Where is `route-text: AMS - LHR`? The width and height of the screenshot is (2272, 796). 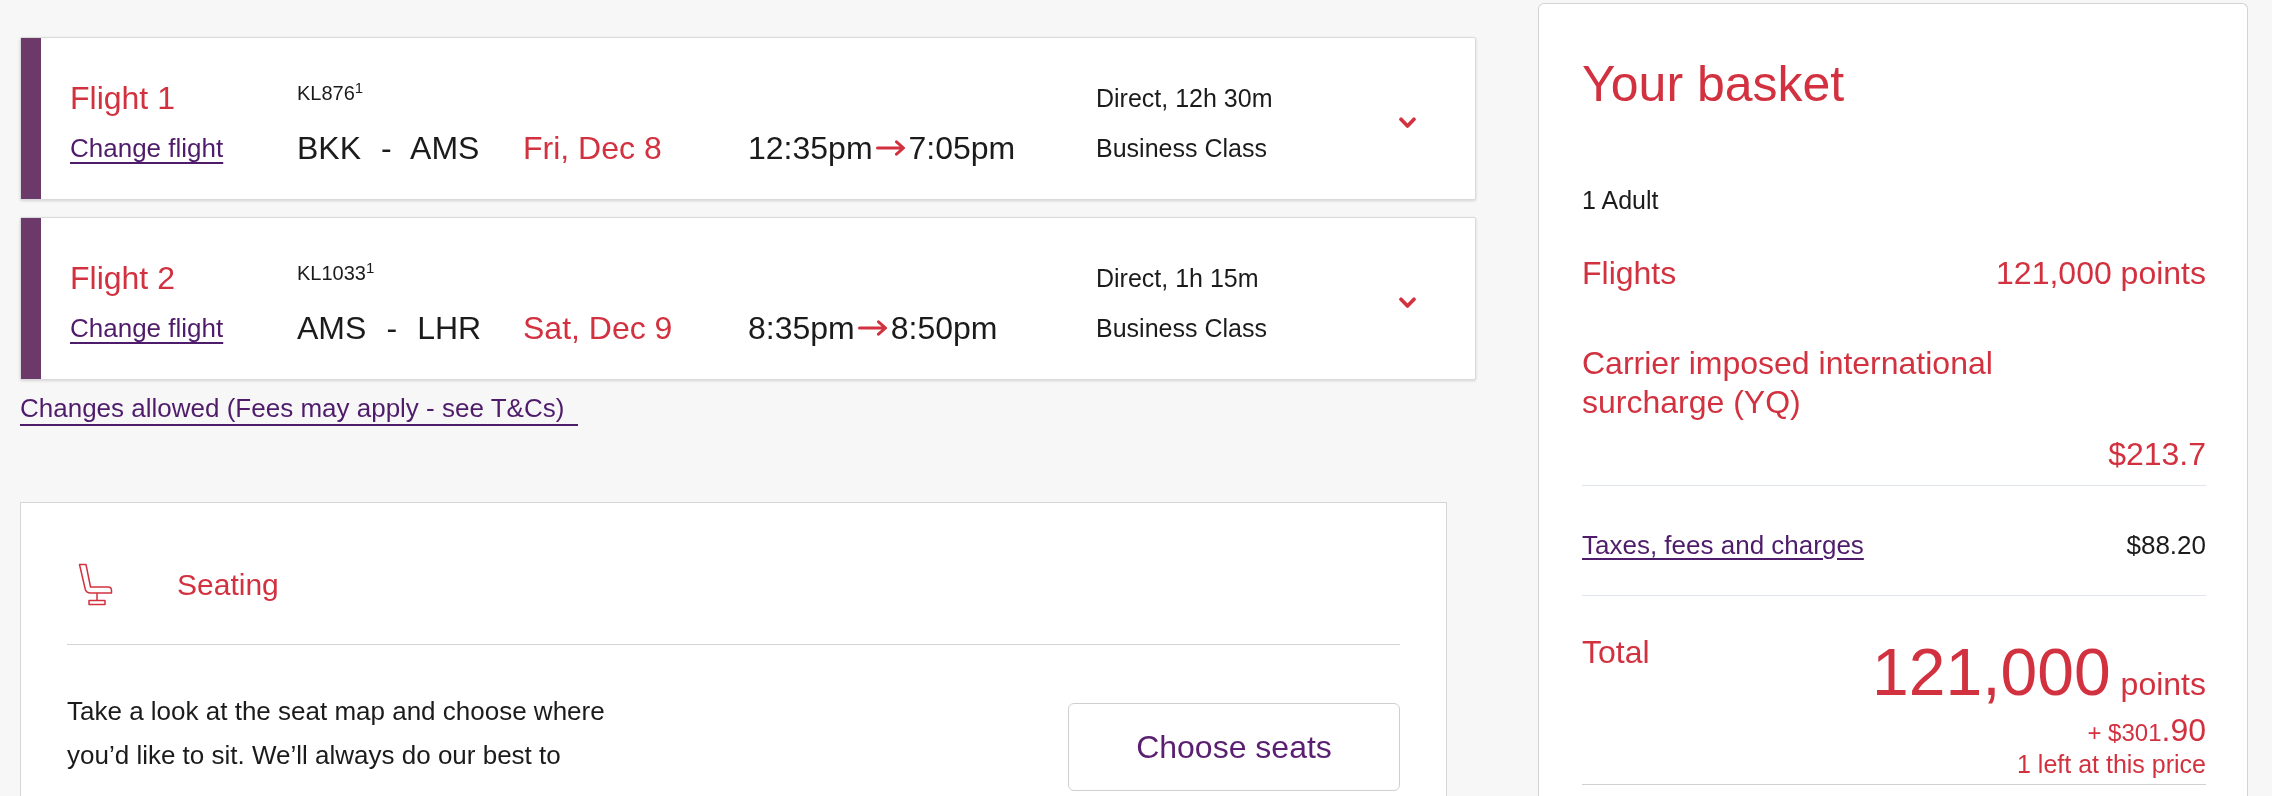
route-text: AMS - LHR is located at coordinates (389, 328).